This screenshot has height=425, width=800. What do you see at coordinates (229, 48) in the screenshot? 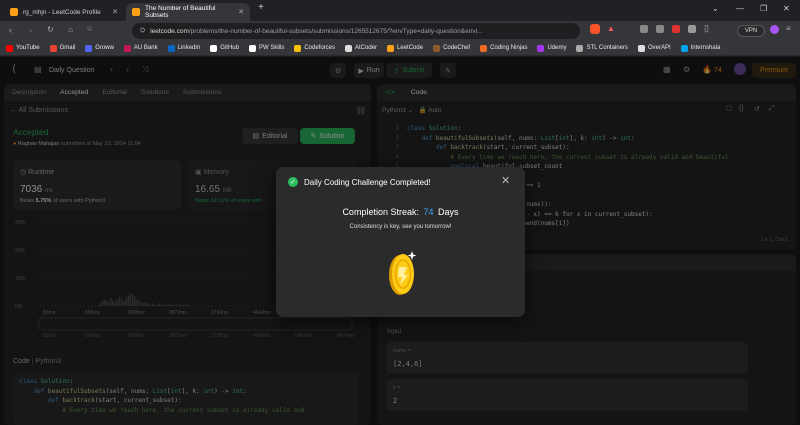
I see `bookmark-label: GitHub` at bounding box center [229, 48].